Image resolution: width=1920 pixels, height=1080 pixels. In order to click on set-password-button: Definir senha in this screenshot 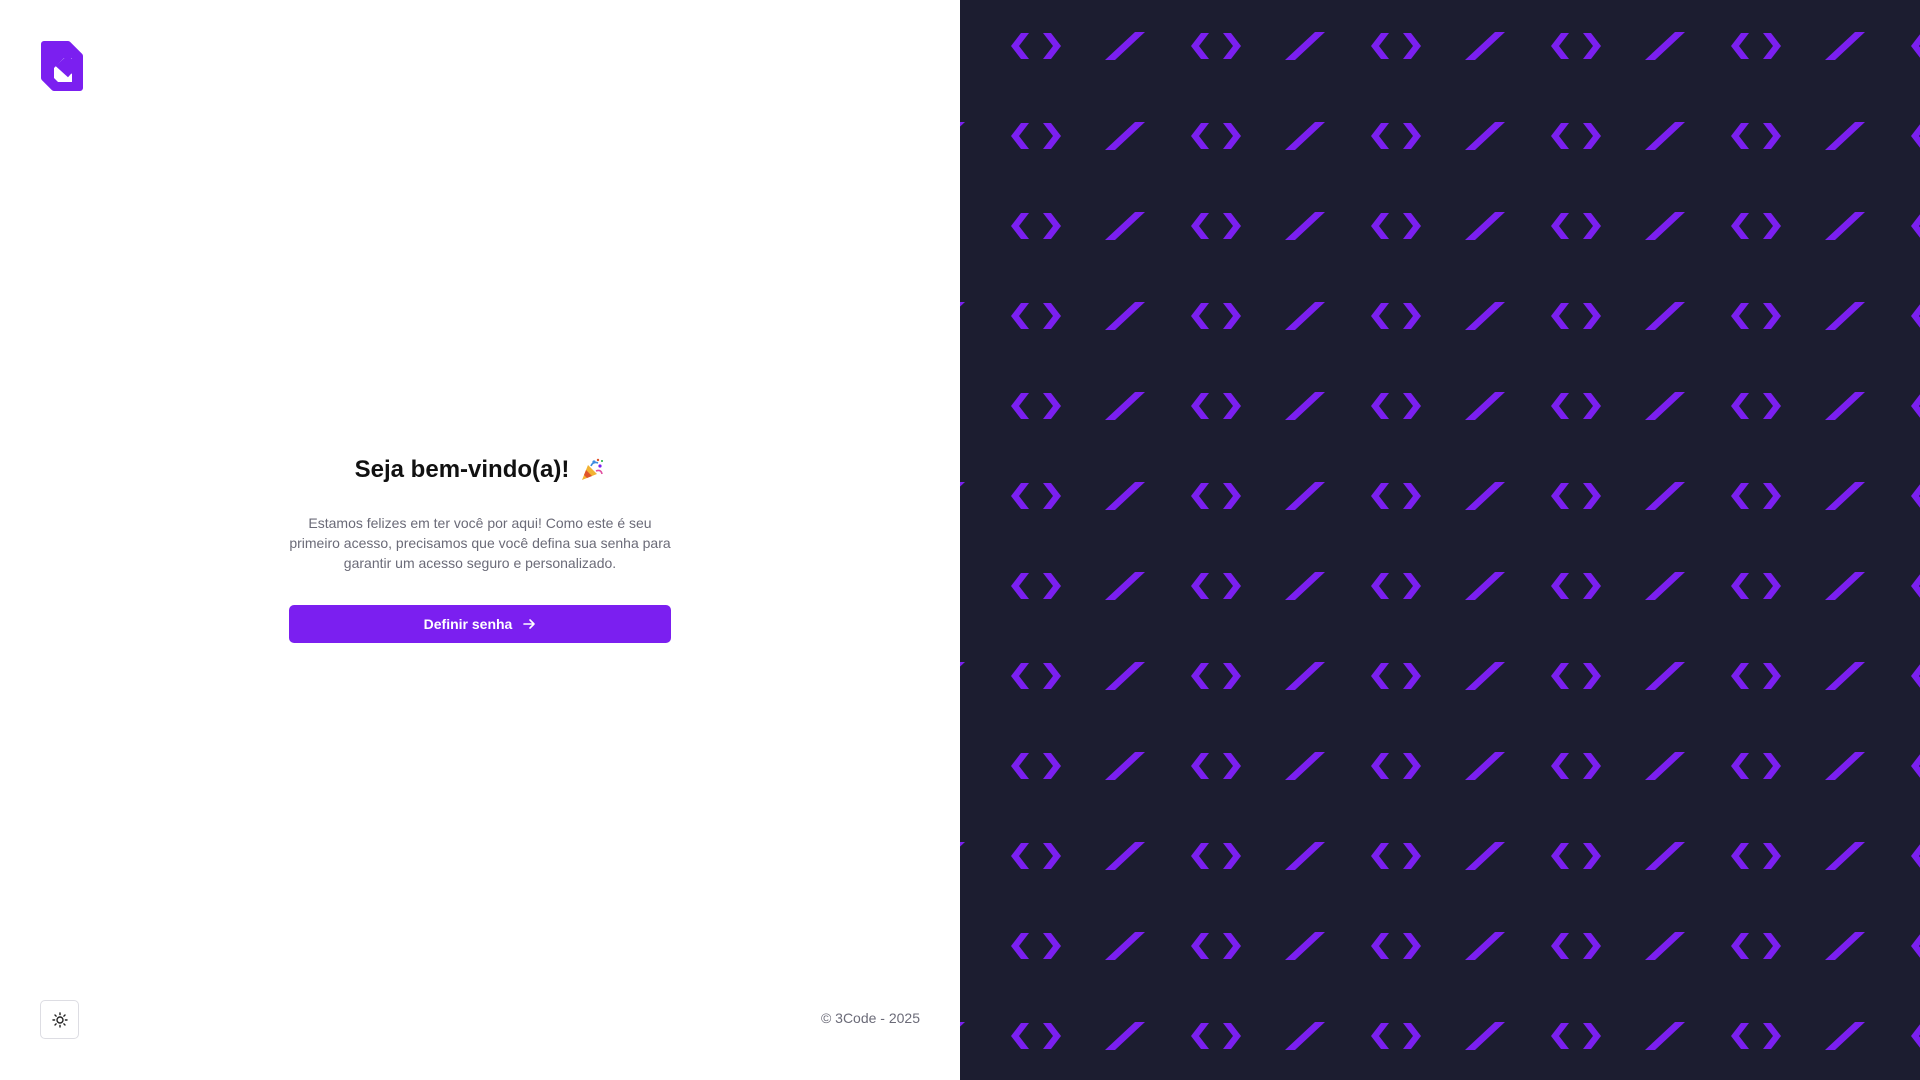, I will do `click(480, 624)`.